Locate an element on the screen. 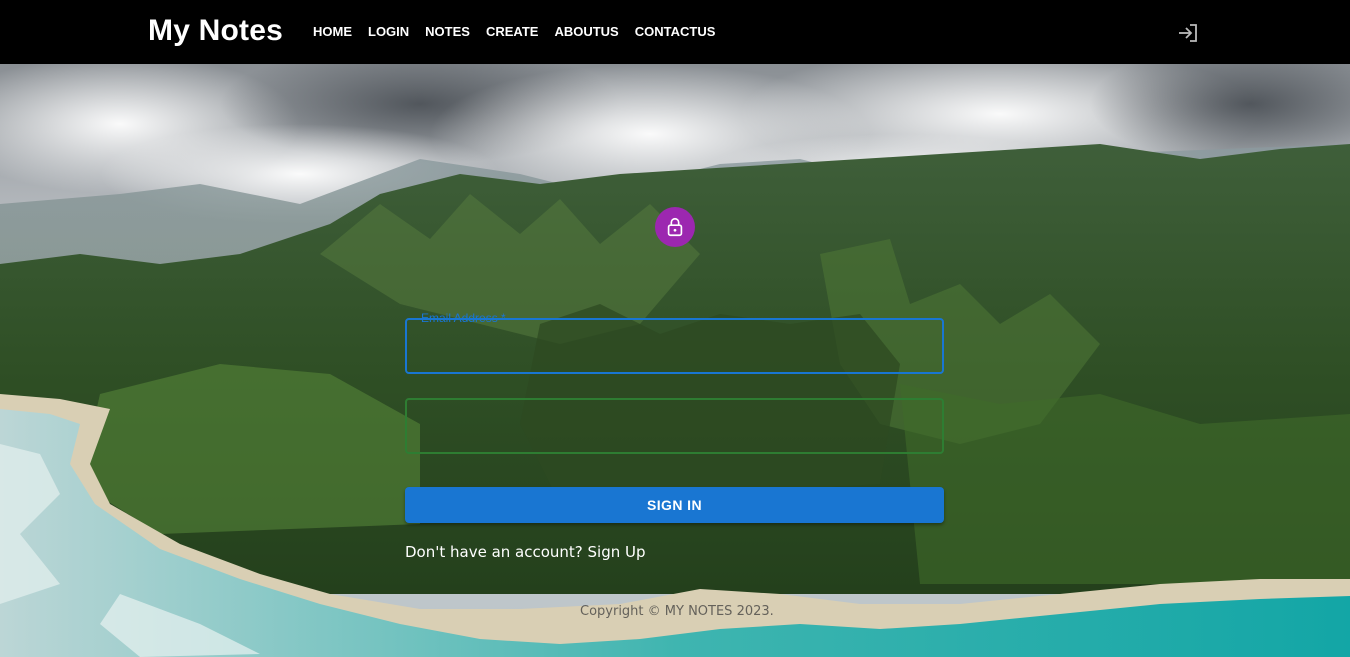  nav-create: CREATE is located at coordinates (512, 31).